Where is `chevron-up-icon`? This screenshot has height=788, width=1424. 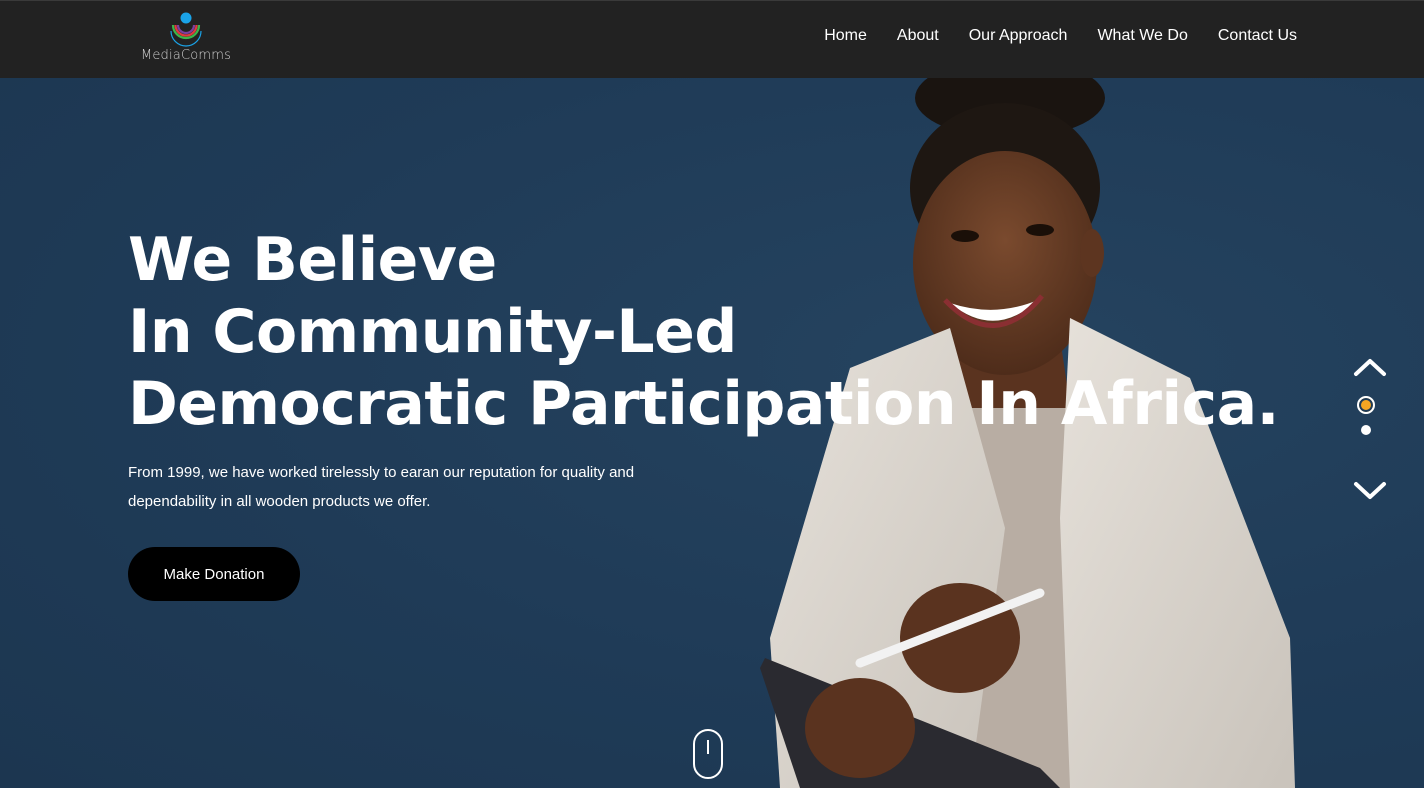
chevron-up-icon is located at coordinates (1370, 368).